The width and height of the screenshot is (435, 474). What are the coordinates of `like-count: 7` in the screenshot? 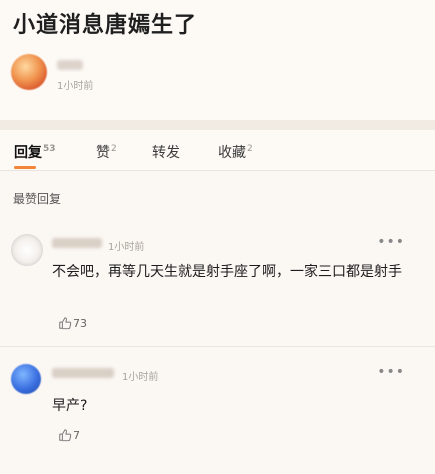 It's located at (76, 435).